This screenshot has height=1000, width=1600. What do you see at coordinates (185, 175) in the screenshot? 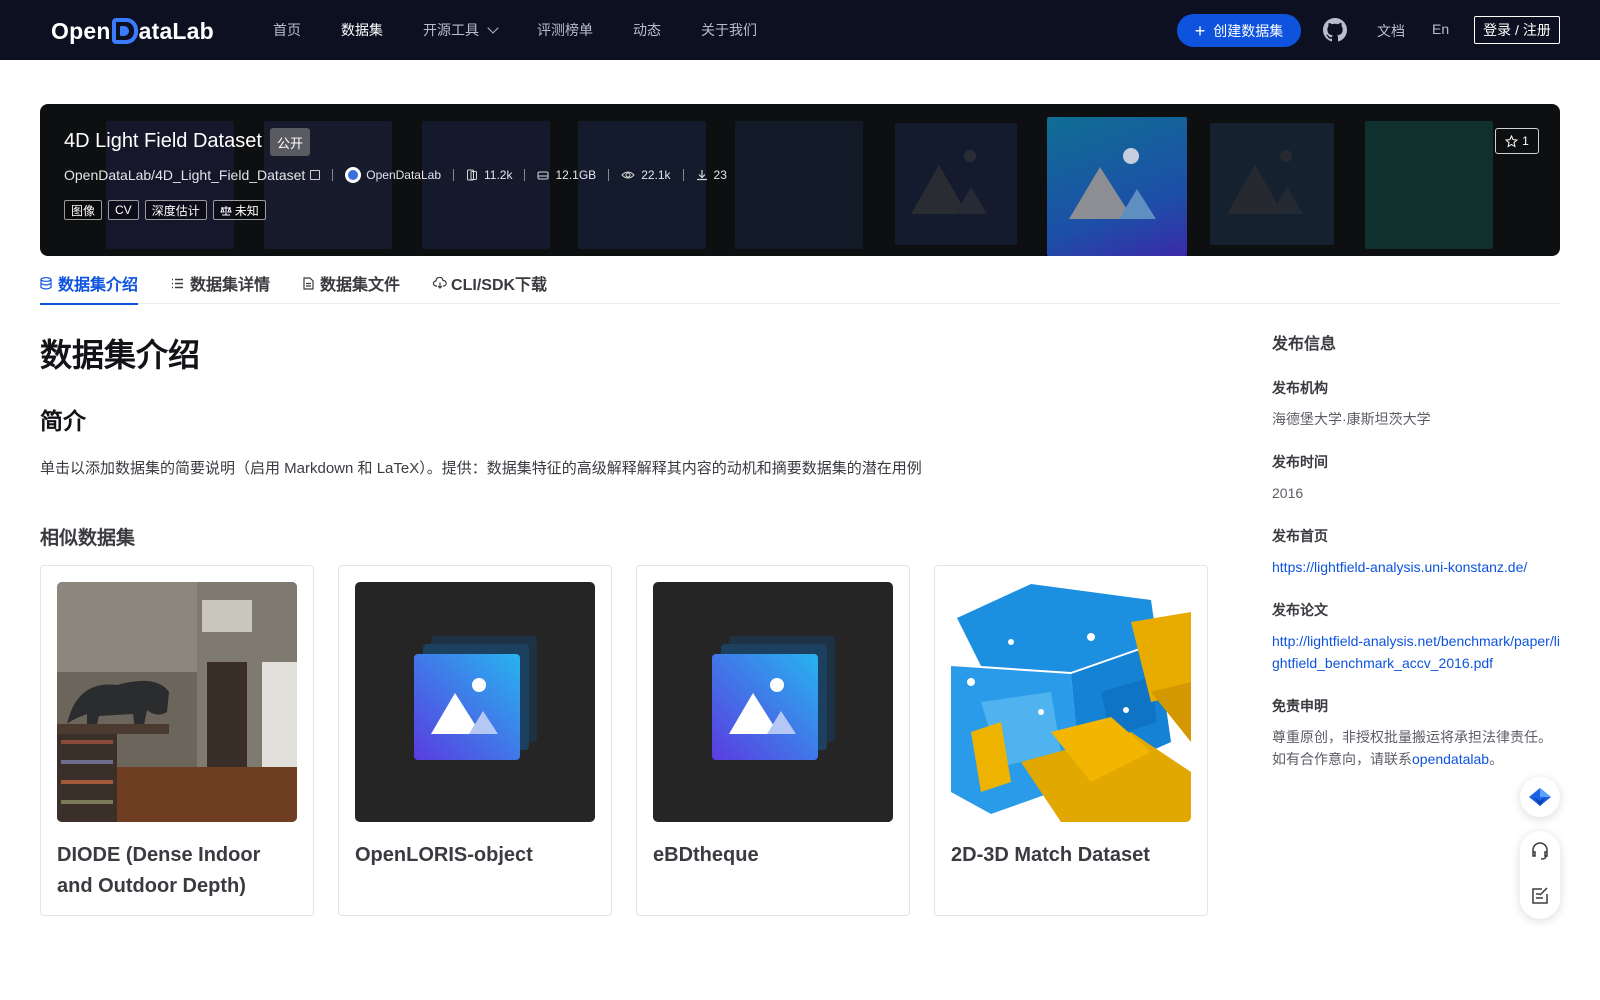
I see `dataset-path: OpenDataLab/4D_Light_Field_Dataset` at bounding box center [185, 175].